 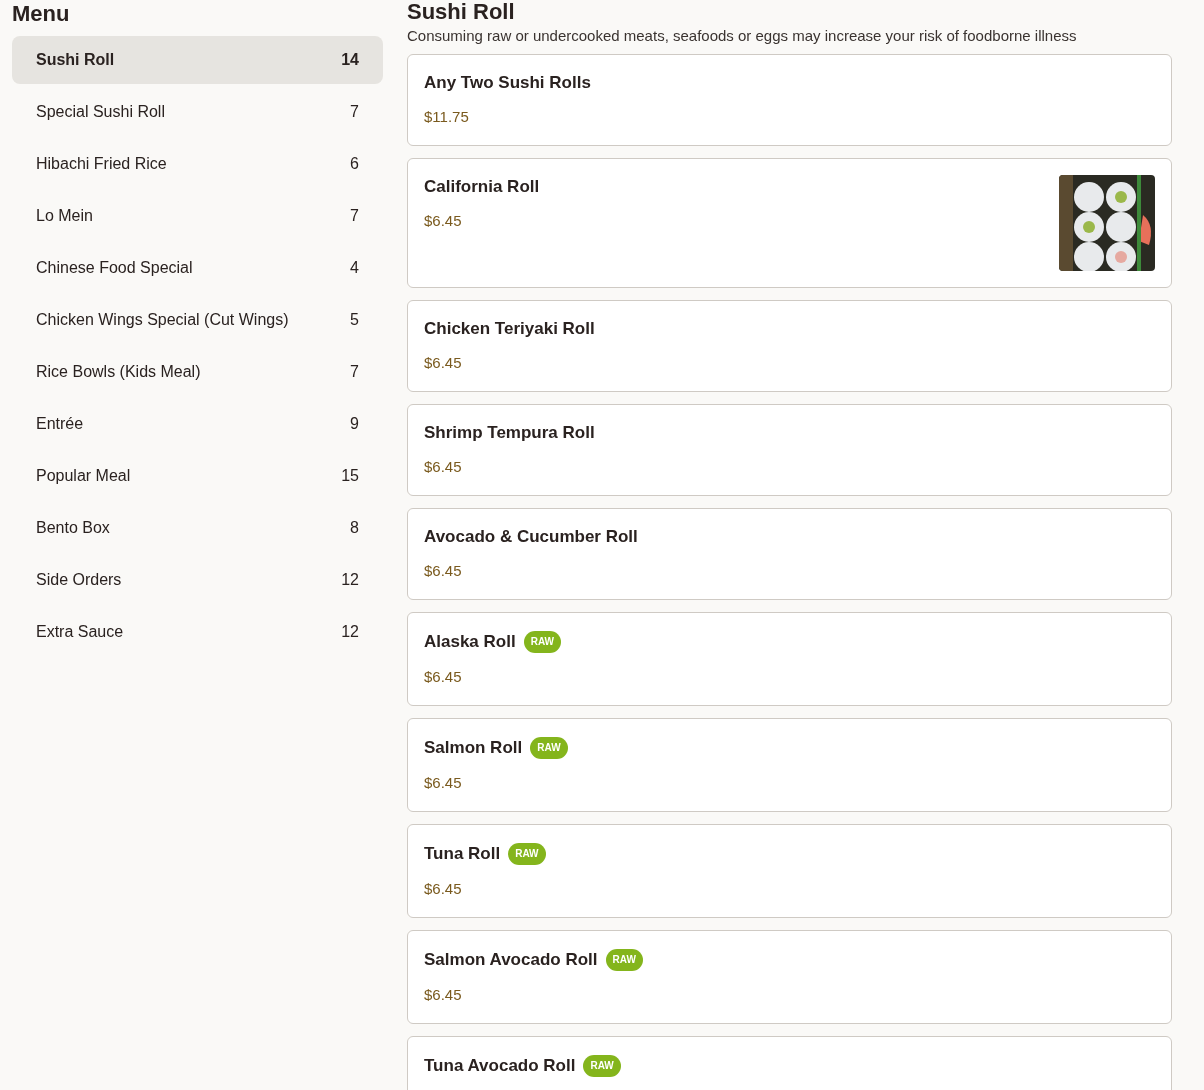 What do you see at coordinates (197, 372) in the screenshot?
I see `category-item: Rice Bowls (Kids Meal) 7` at bounding box center [197, 372].